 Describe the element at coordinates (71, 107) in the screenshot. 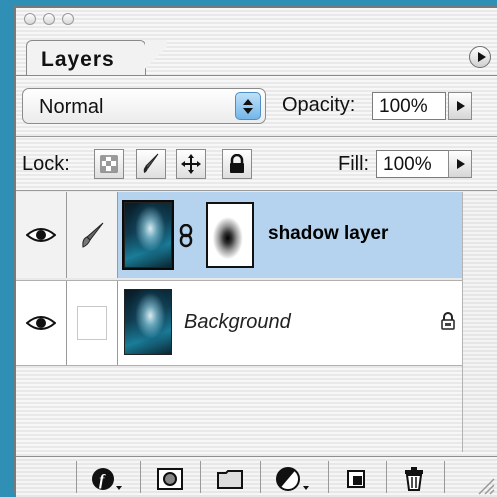

I see `blend-mode-value: Normal` at that location.